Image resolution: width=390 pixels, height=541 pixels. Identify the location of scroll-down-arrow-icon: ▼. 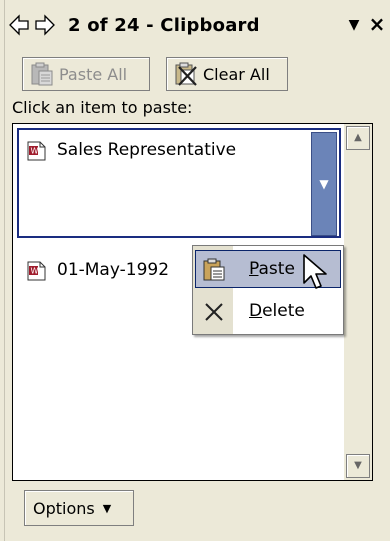
(358, 466).